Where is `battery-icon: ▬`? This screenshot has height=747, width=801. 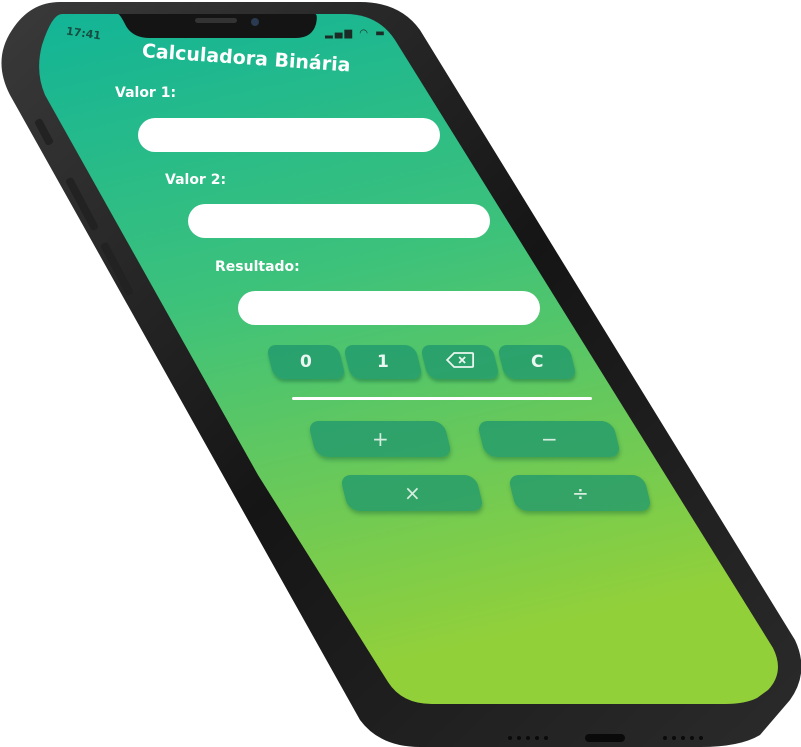 battery-icon: ▬ is located at coordinates (381, 33).